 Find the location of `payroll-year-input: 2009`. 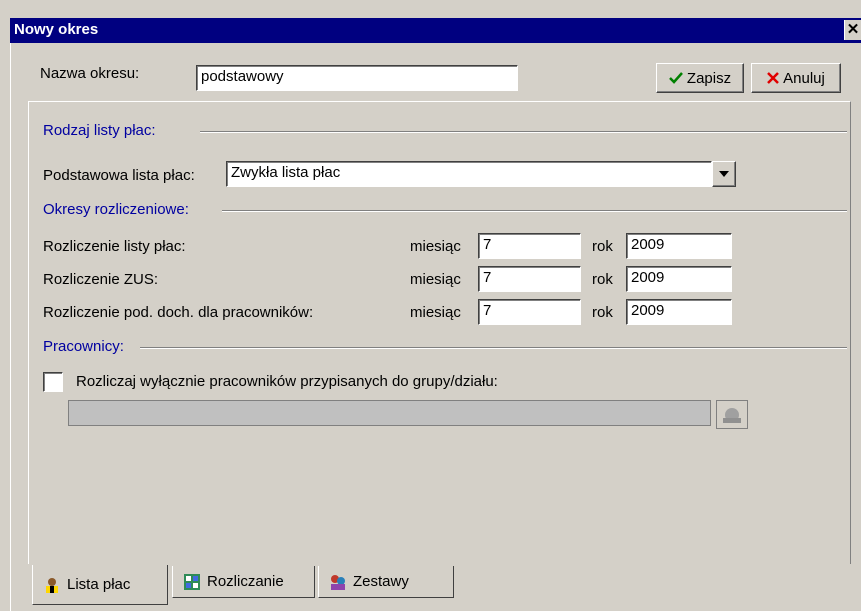

payroll-year-input: 2009 is located at coordinates (679, 246).